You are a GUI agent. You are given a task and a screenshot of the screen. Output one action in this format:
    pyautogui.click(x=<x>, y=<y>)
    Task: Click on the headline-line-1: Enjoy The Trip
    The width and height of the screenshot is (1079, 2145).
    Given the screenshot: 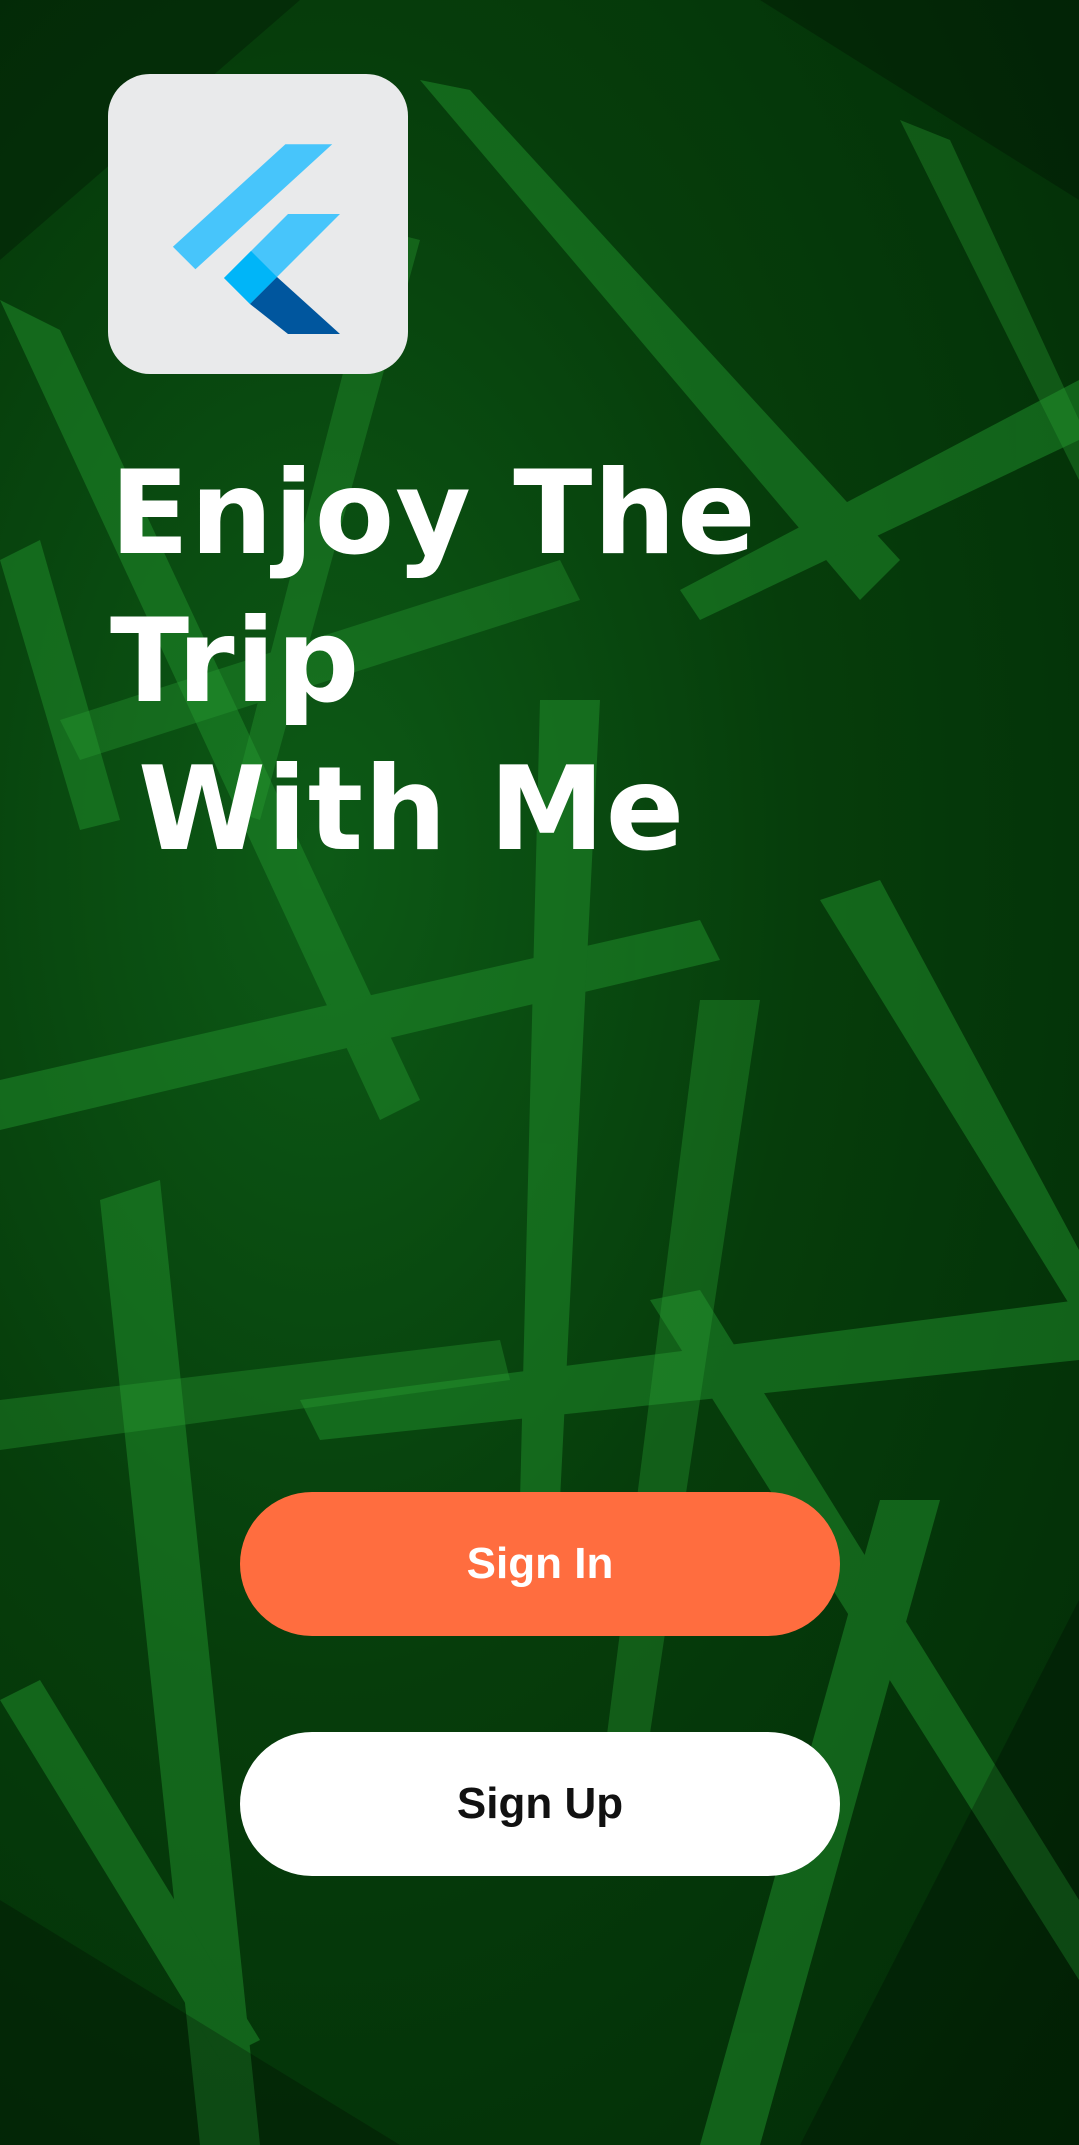 What is the action you would take?
    pyautogui.click(x=433, y=587)
    